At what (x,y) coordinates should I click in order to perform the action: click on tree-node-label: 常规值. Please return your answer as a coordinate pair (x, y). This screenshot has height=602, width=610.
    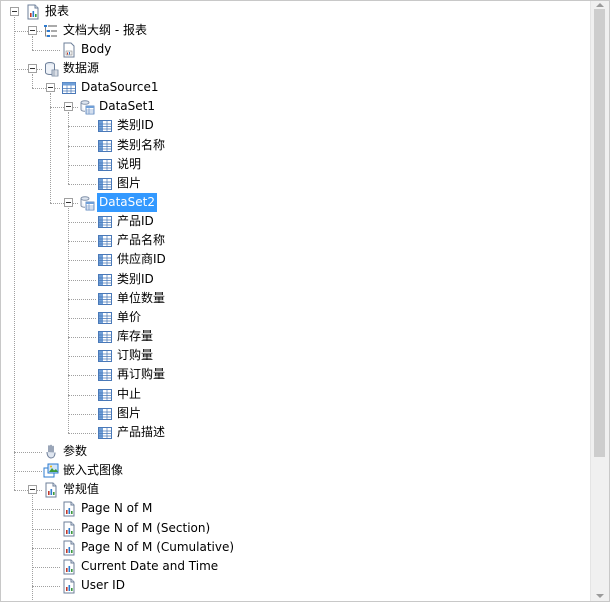
    Looking at the image, I should click on (81, 489).